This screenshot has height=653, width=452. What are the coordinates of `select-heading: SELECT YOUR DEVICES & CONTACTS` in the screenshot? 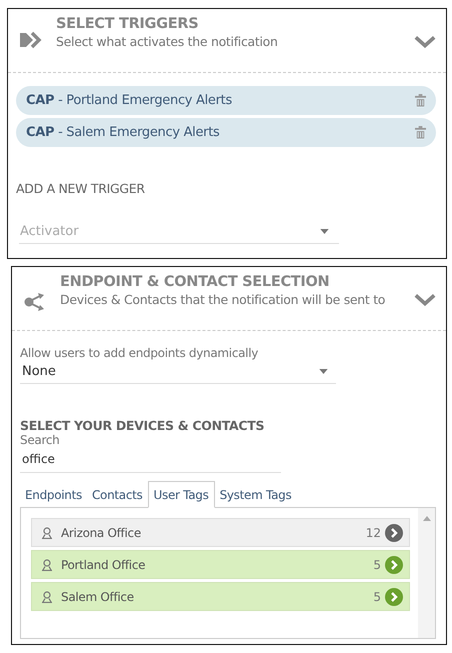 It's located at (143, 425).